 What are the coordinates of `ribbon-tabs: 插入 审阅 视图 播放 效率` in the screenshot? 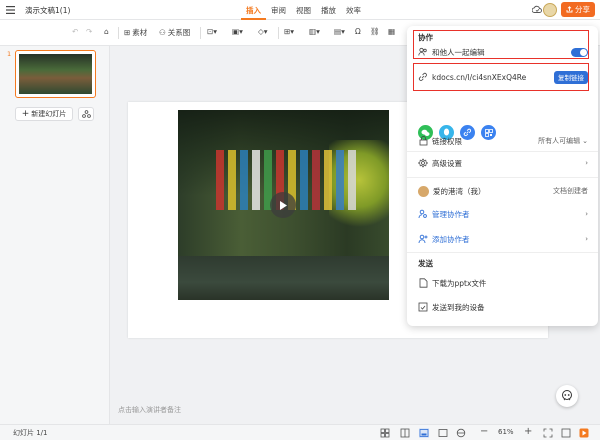 It's located at (303, 10).